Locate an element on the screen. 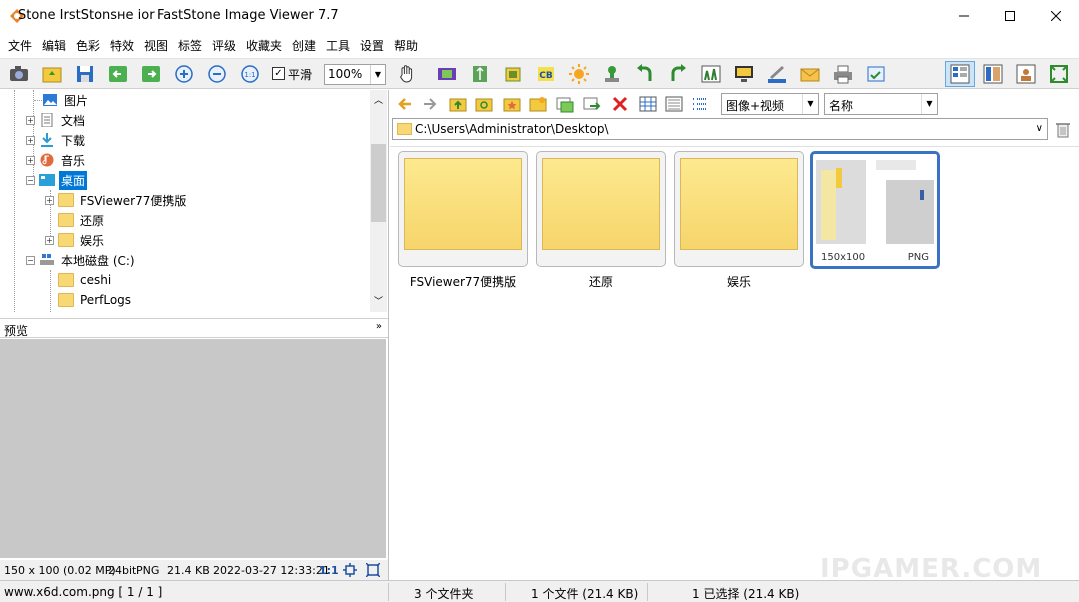 The width and height of the screenshot is (1079, 602). chevron-up-icon: ︿ is located at coordinates (378, 99).